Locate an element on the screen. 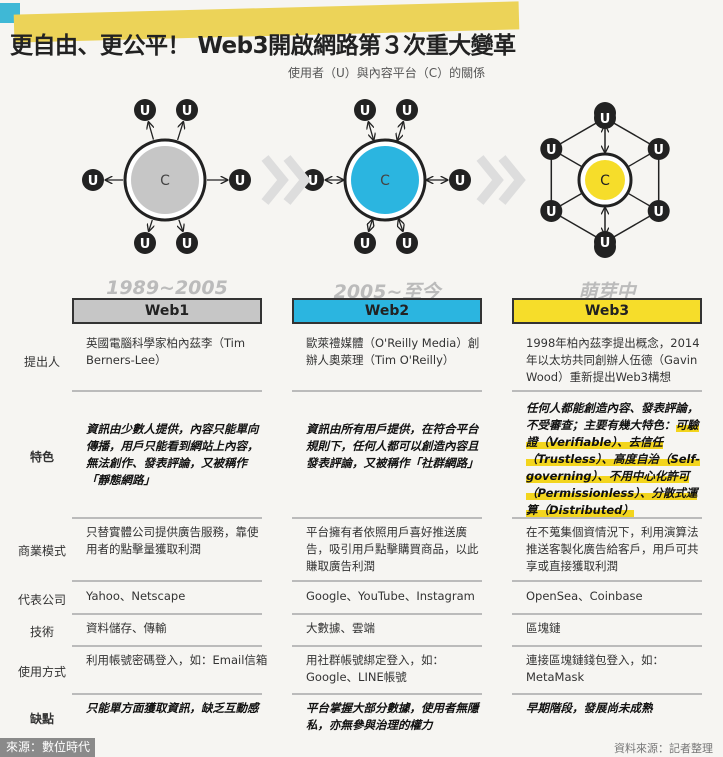 The height and width of the screenshot is (757, 723). table-cell: 只替實體公司提供廣告服務，靠使用者的點擊量獲取利潤 is located at coordinates (172, 540).